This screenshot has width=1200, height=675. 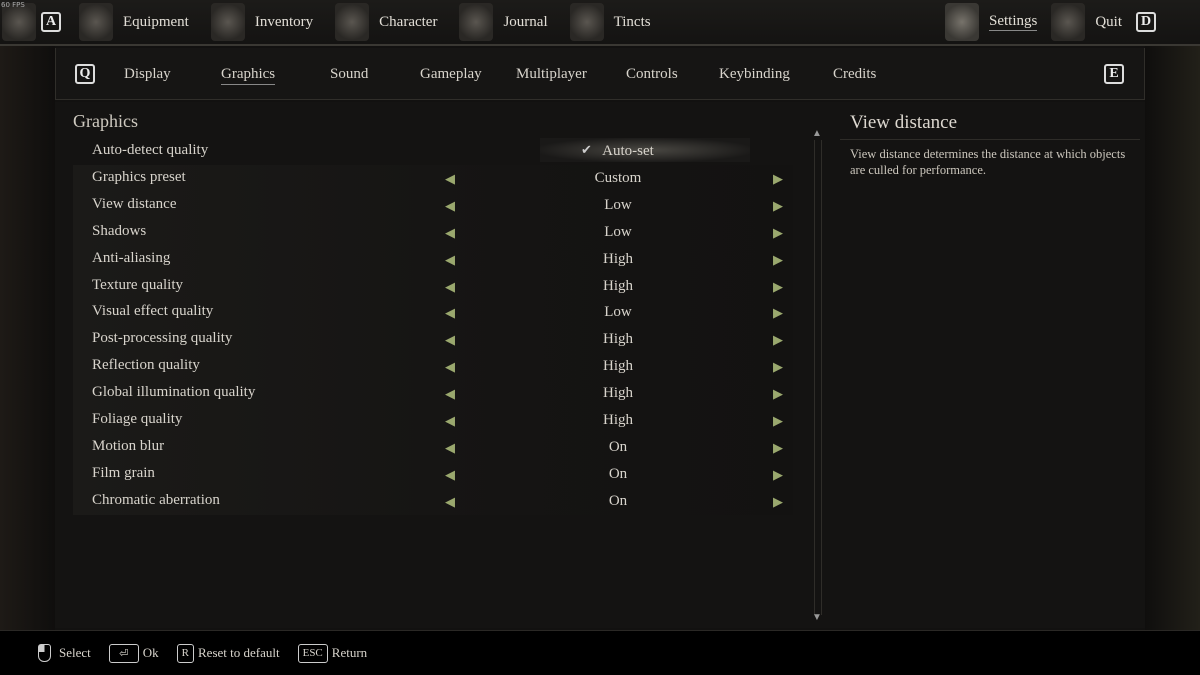 What do you see at coordinates (137, 419) in the screenshot?
I see `setting-label: Foliage quality` at bounding box center [137, 419].